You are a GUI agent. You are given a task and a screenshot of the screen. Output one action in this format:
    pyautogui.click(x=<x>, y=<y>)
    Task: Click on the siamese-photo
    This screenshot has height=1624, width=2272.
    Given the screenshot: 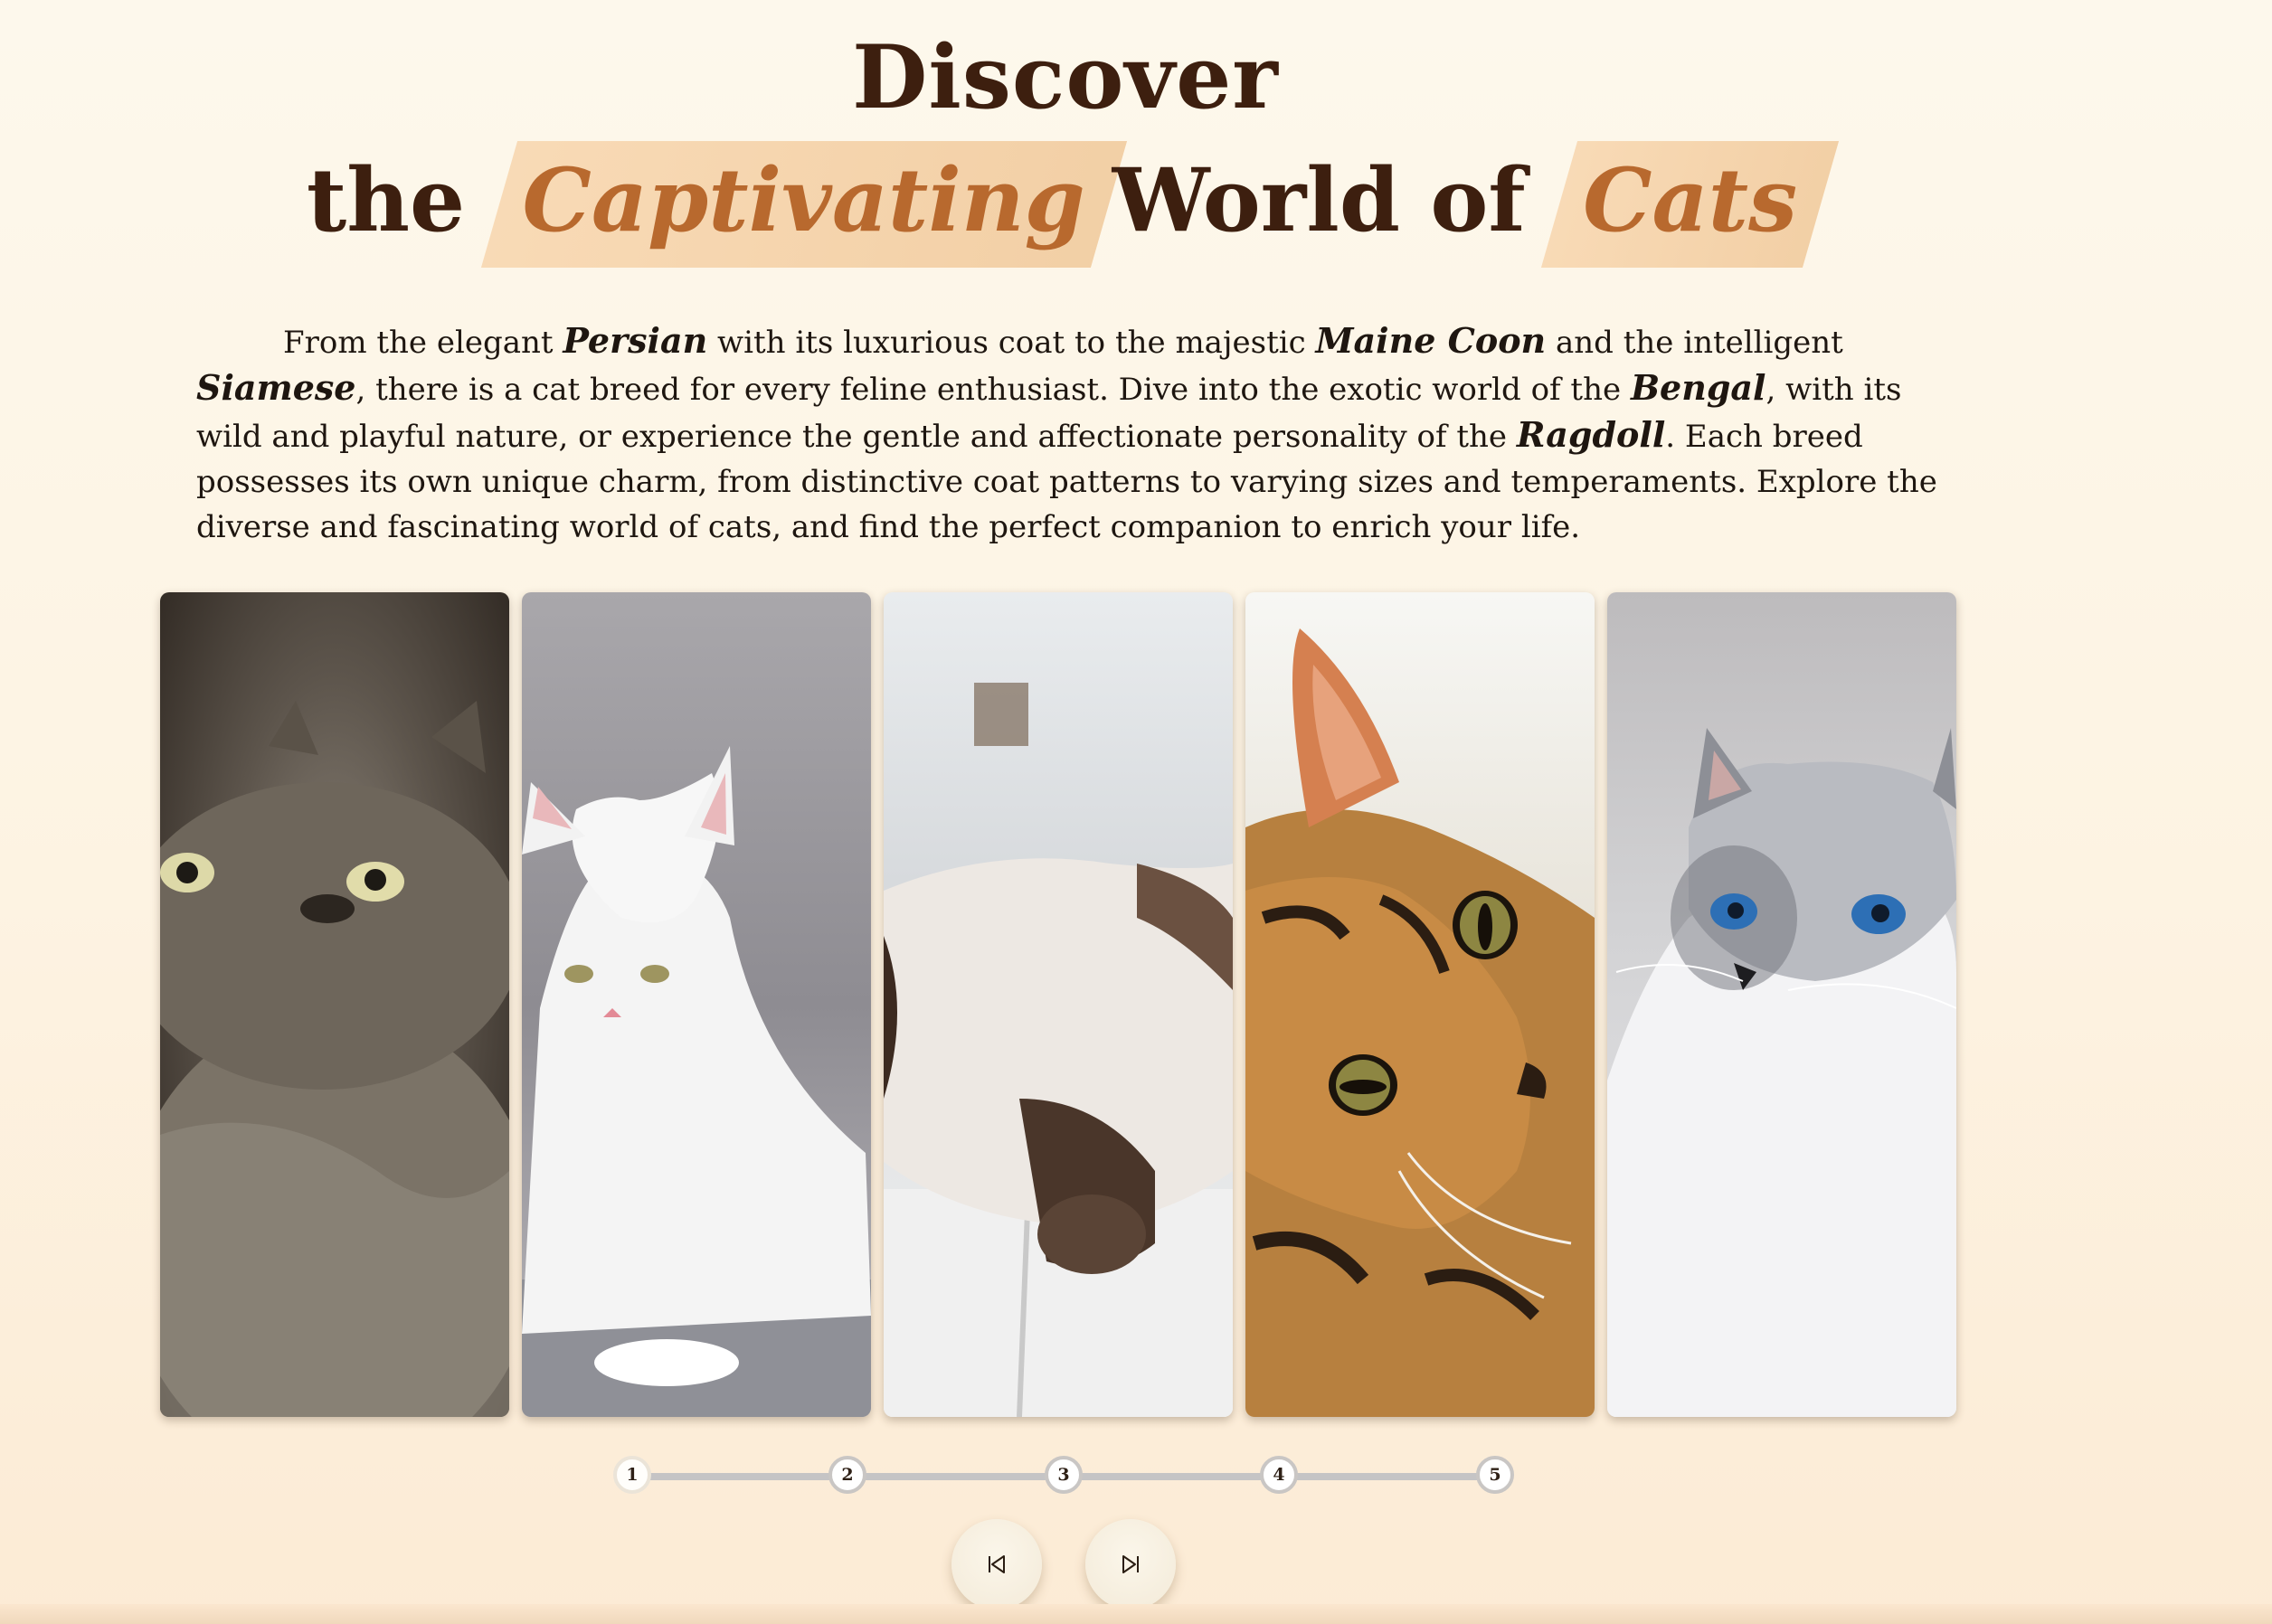 What is the action you would take?
    pyautogui.click(x=1058, y=1005)
    